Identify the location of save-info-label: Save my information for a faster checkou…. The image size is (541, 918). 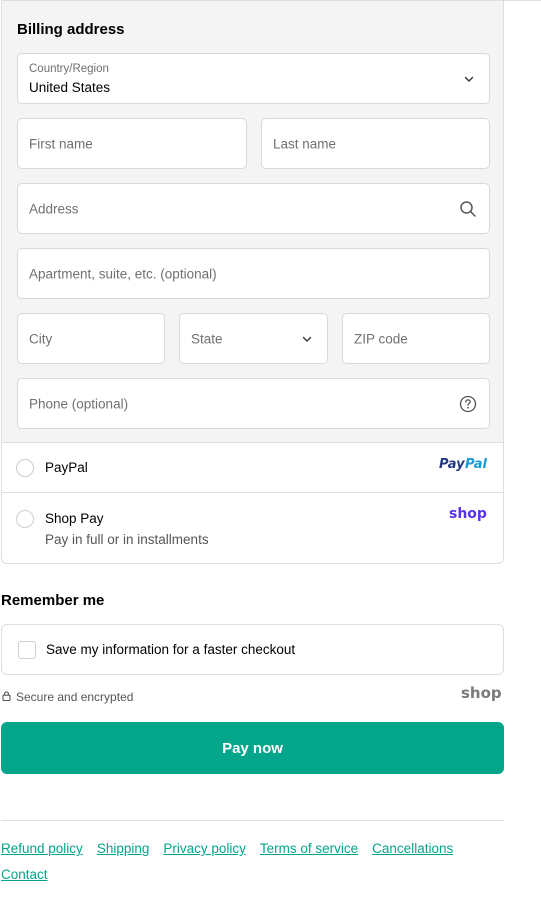
(171, 649).